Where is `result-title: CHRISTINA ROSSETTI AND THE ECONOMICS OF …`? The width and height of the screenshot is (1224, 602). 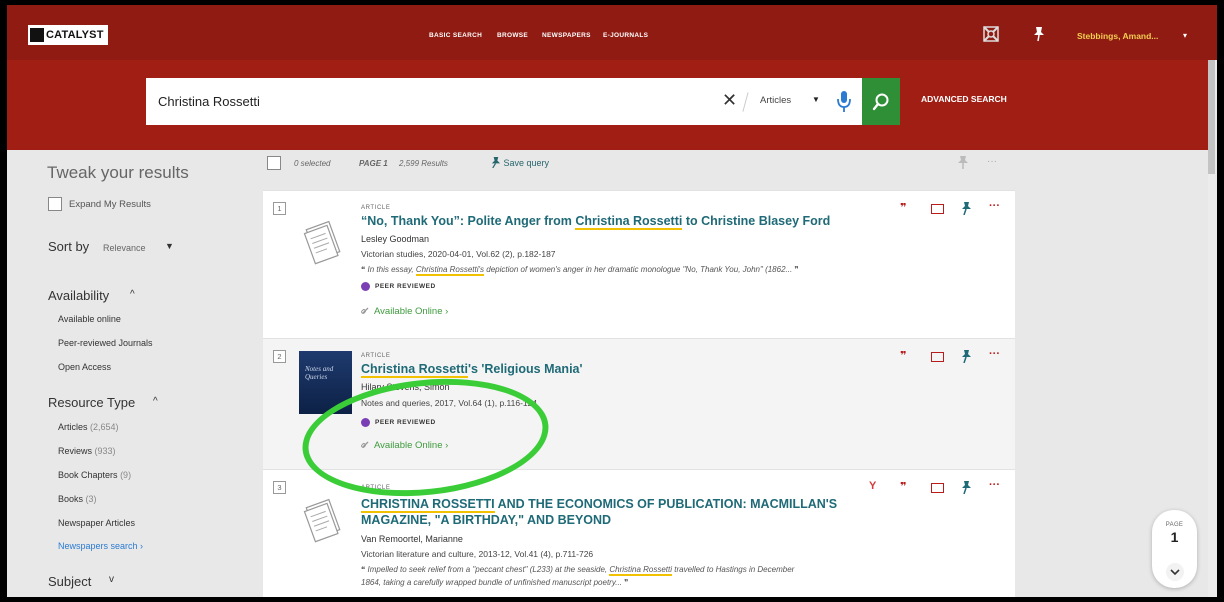
result-title: CHRISTINA ROSSETTI AND THE ECONOMICS OF … is located at coordinates (599, 512).